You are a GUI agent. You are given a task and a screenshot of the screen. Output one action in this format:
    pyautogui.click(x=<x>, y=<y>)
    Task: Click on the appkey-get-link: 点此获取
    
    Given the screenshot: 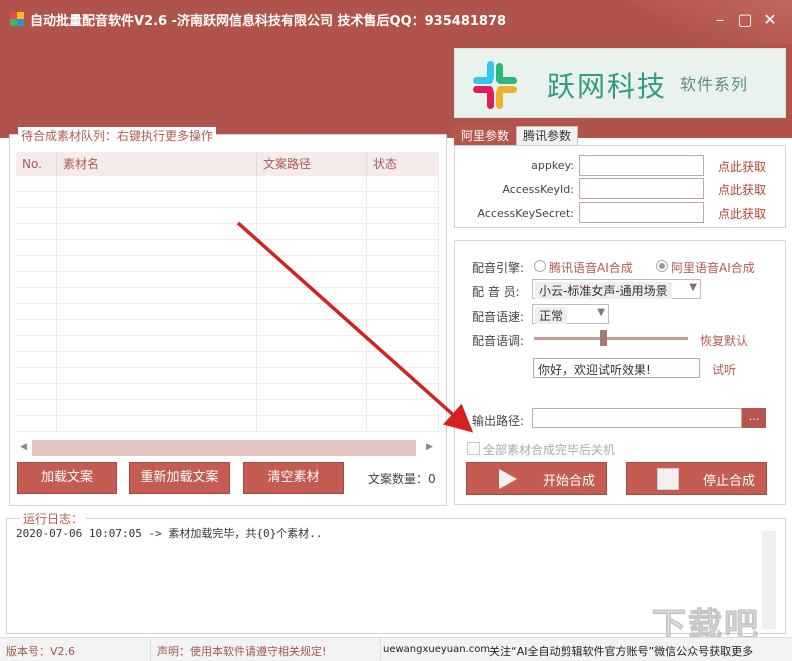 What is the action you would take?
    pyautogui.click(x=742, y=166)
    